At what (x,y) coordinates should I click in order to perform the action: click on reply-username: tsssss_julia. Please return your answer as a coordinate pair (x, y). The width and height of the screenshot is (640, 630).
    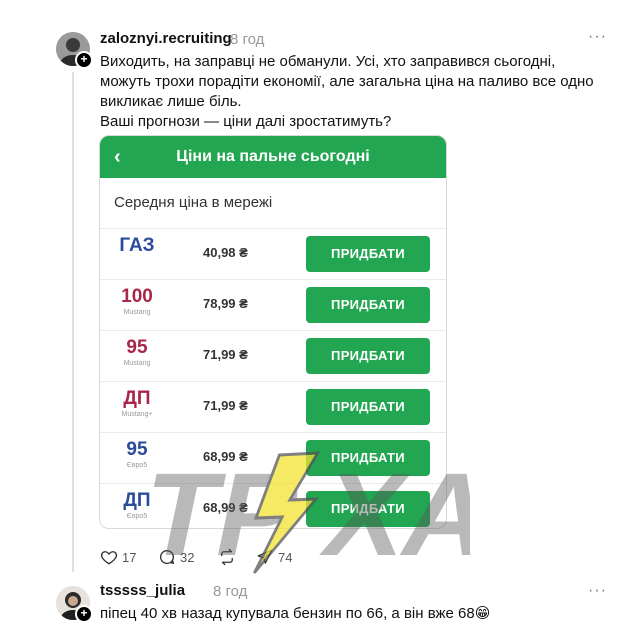
    Looking at the image, I should click on (142, 590).